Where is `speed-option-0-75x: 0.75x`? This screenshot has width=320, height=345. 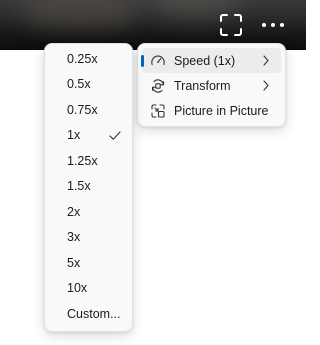 speed-option-0-75x: 0.75x is located at coordinates (88, 110).